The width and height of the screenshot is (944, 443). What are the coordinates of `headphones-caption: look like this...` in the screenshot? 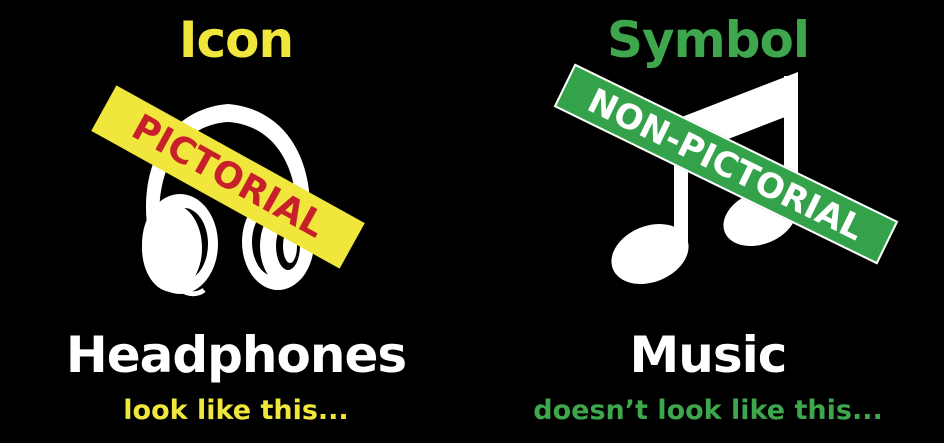 It's located at (236, 410).